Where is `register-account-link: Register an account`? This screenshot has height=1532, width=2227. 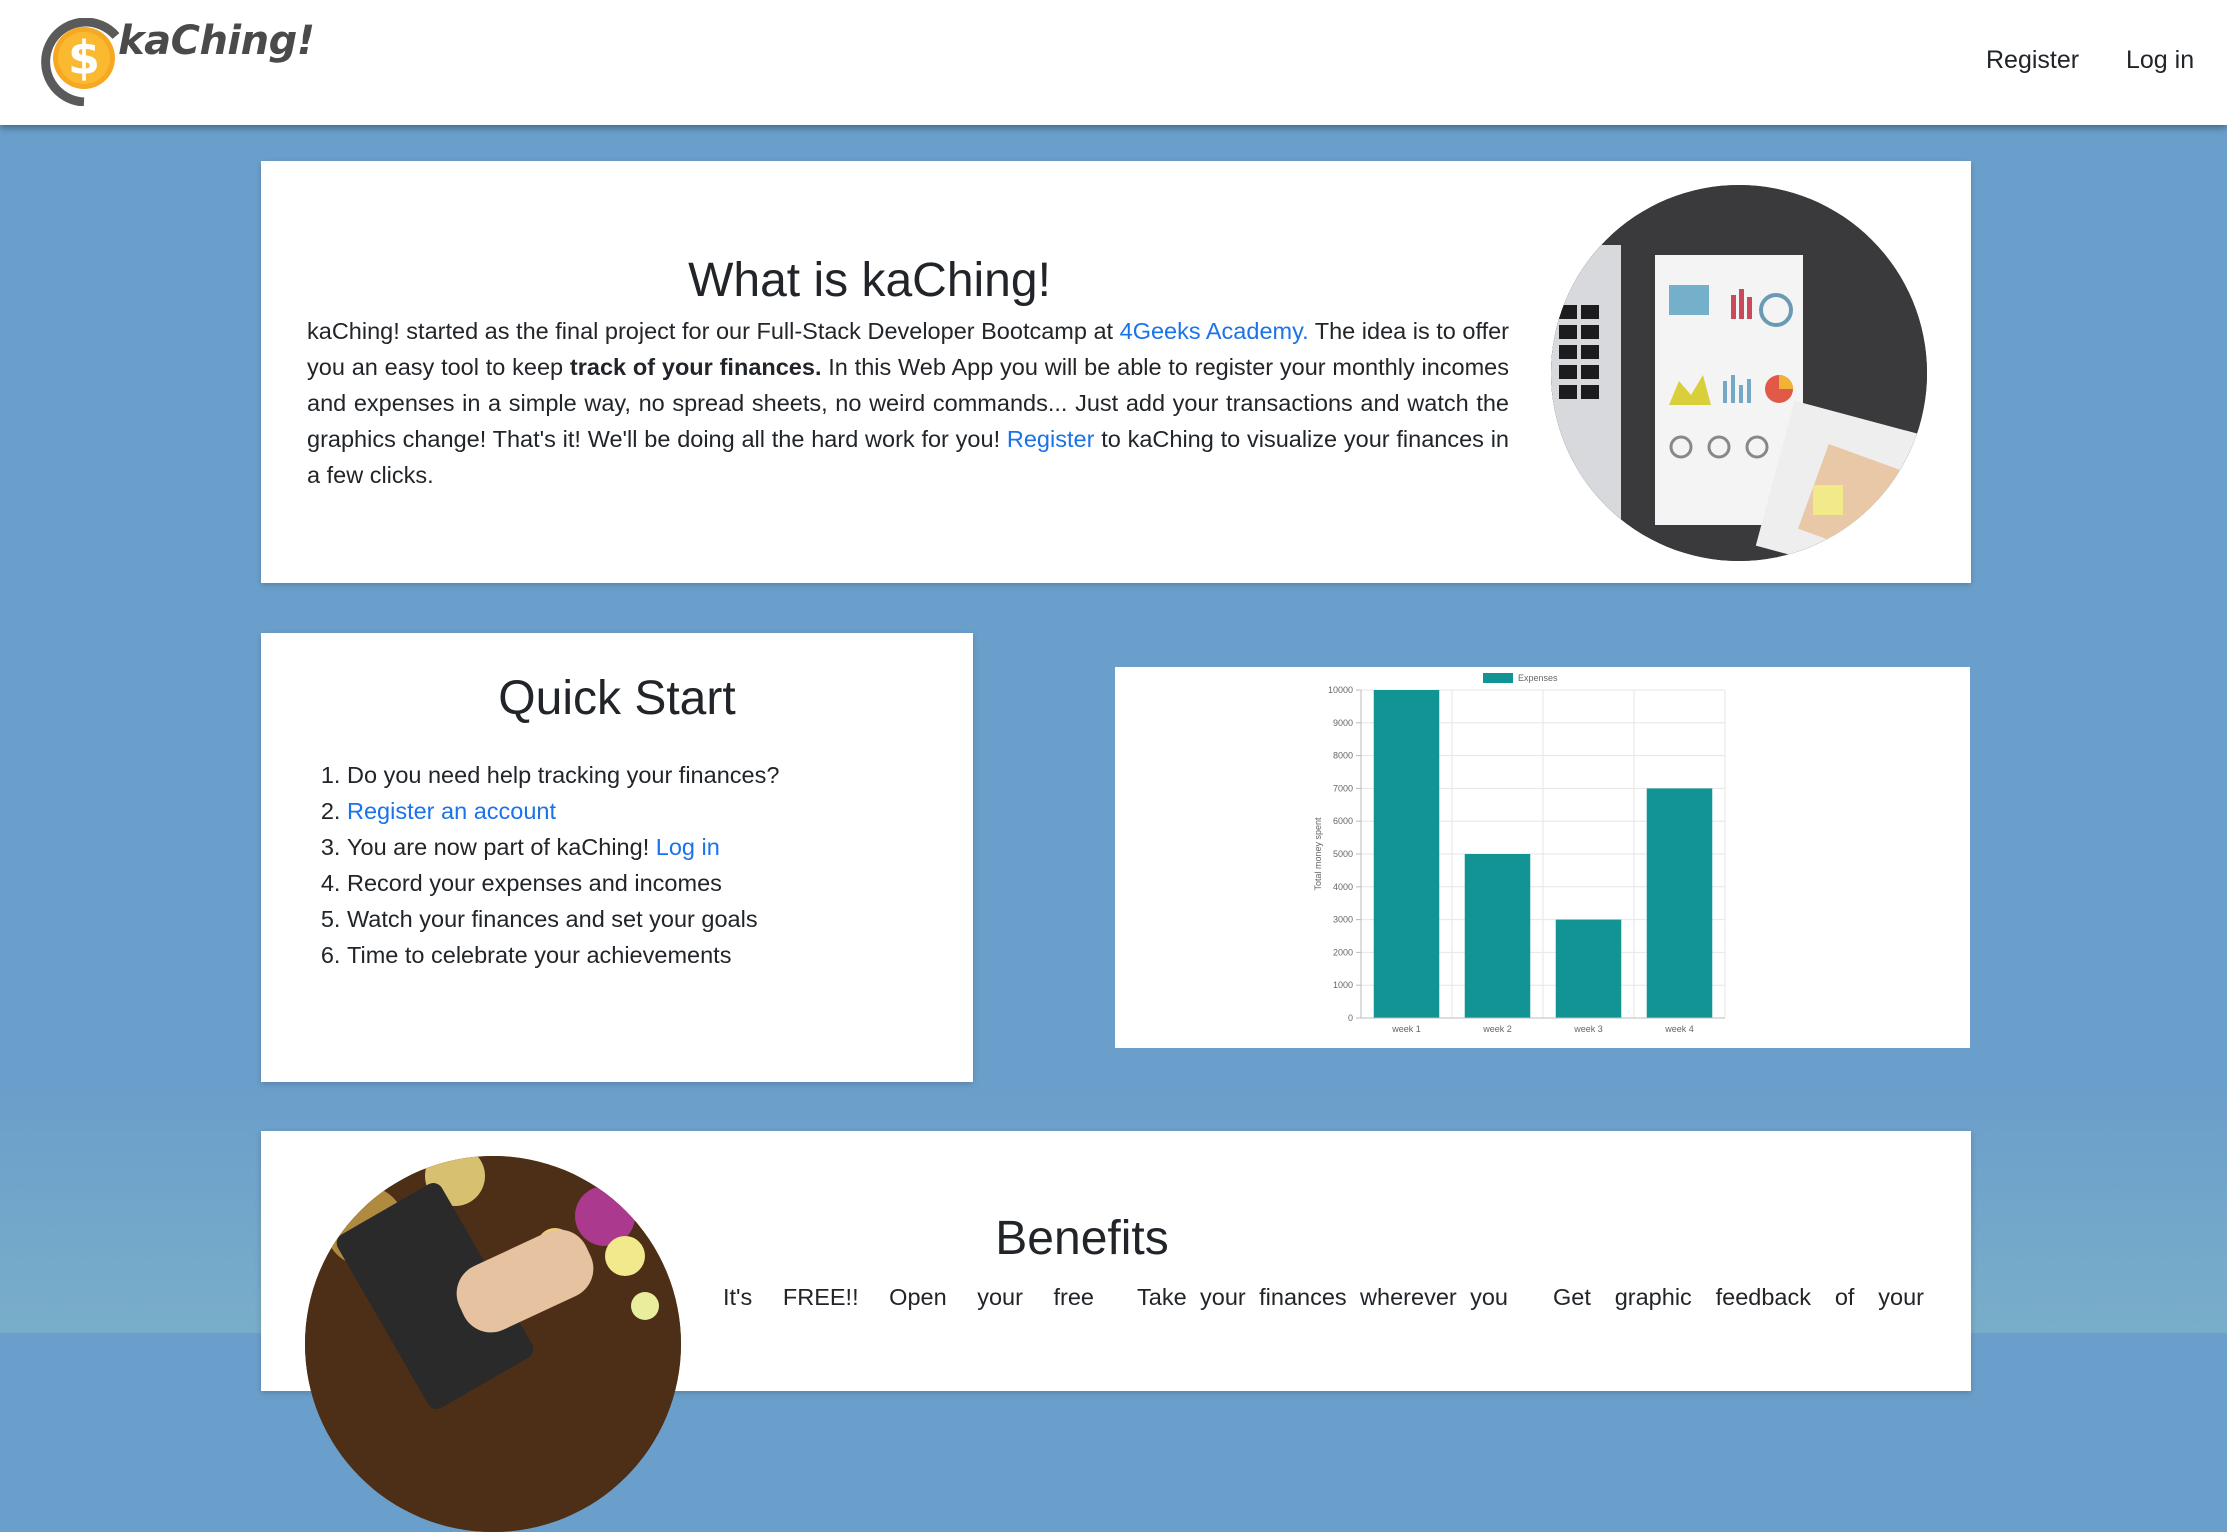 register-account-link: Register an account is located at coordinates (451, 811).